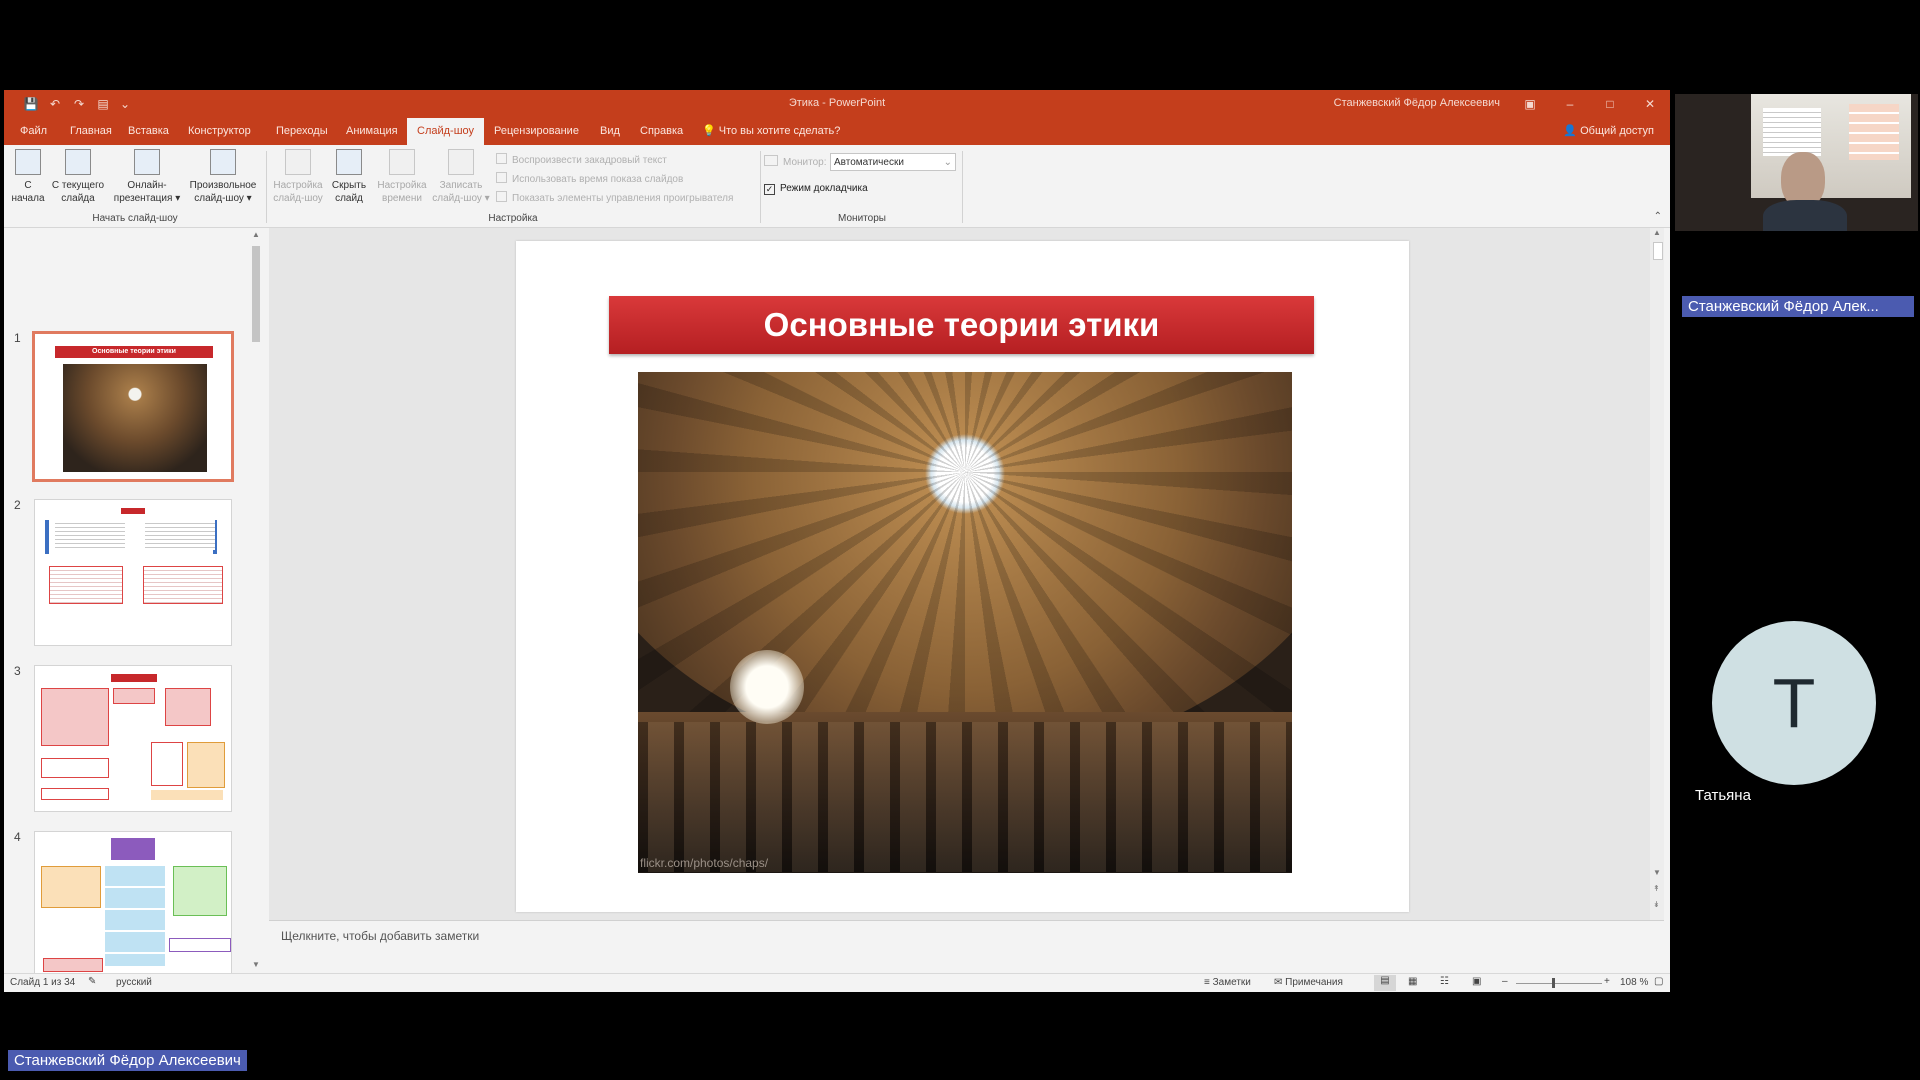 The height and width of the screenshot is (1080, 1920). I want to click on comments-toggle: ✉ Примечания, so click(1308, 982).